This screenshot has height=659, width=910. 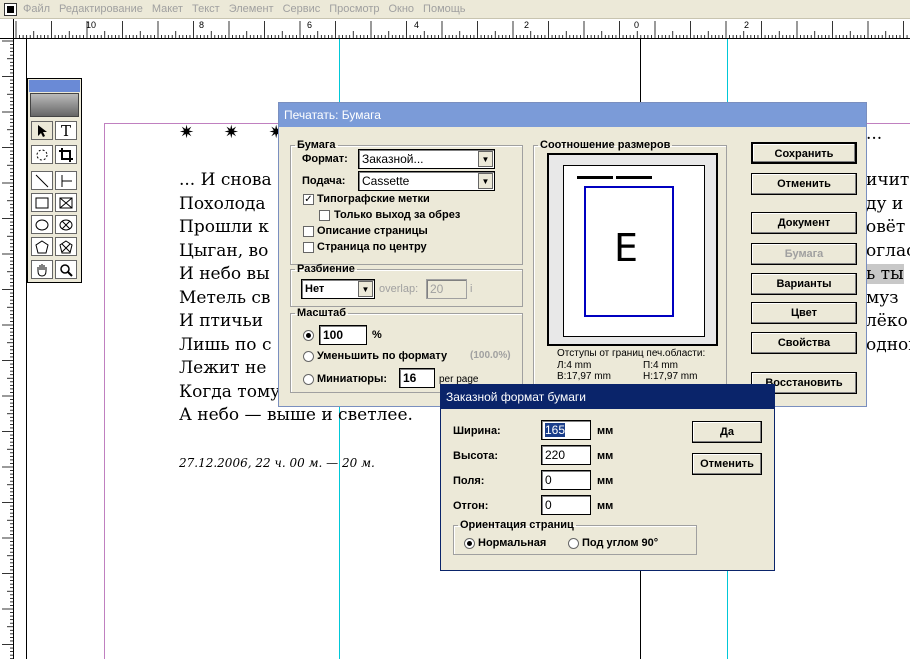 What do you see at coordinates (566, 505) in the screenshot?
I see `gutter-input: 0` at bounding box center [566, 505].